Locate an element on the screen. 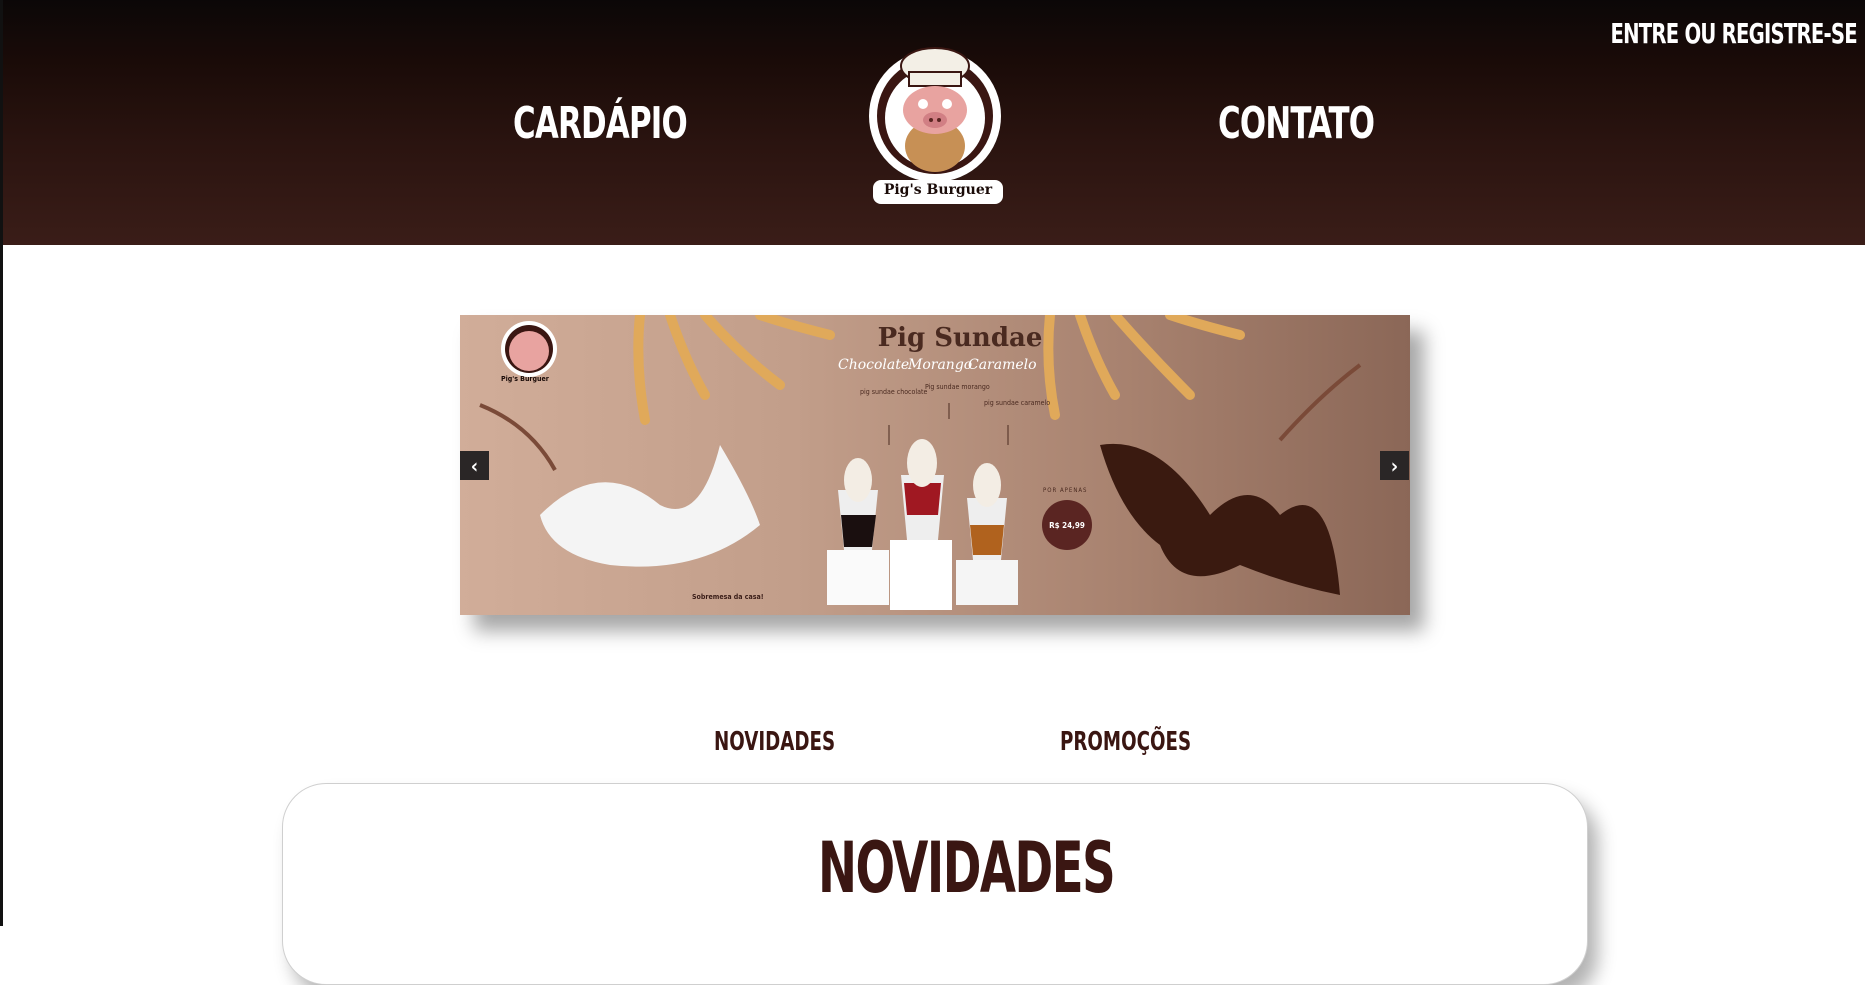 Image resolution: width=1865 pixels, height=985 pixels. banner-tagline: Sobremesa da casa! is located at coordinates (728, 597).